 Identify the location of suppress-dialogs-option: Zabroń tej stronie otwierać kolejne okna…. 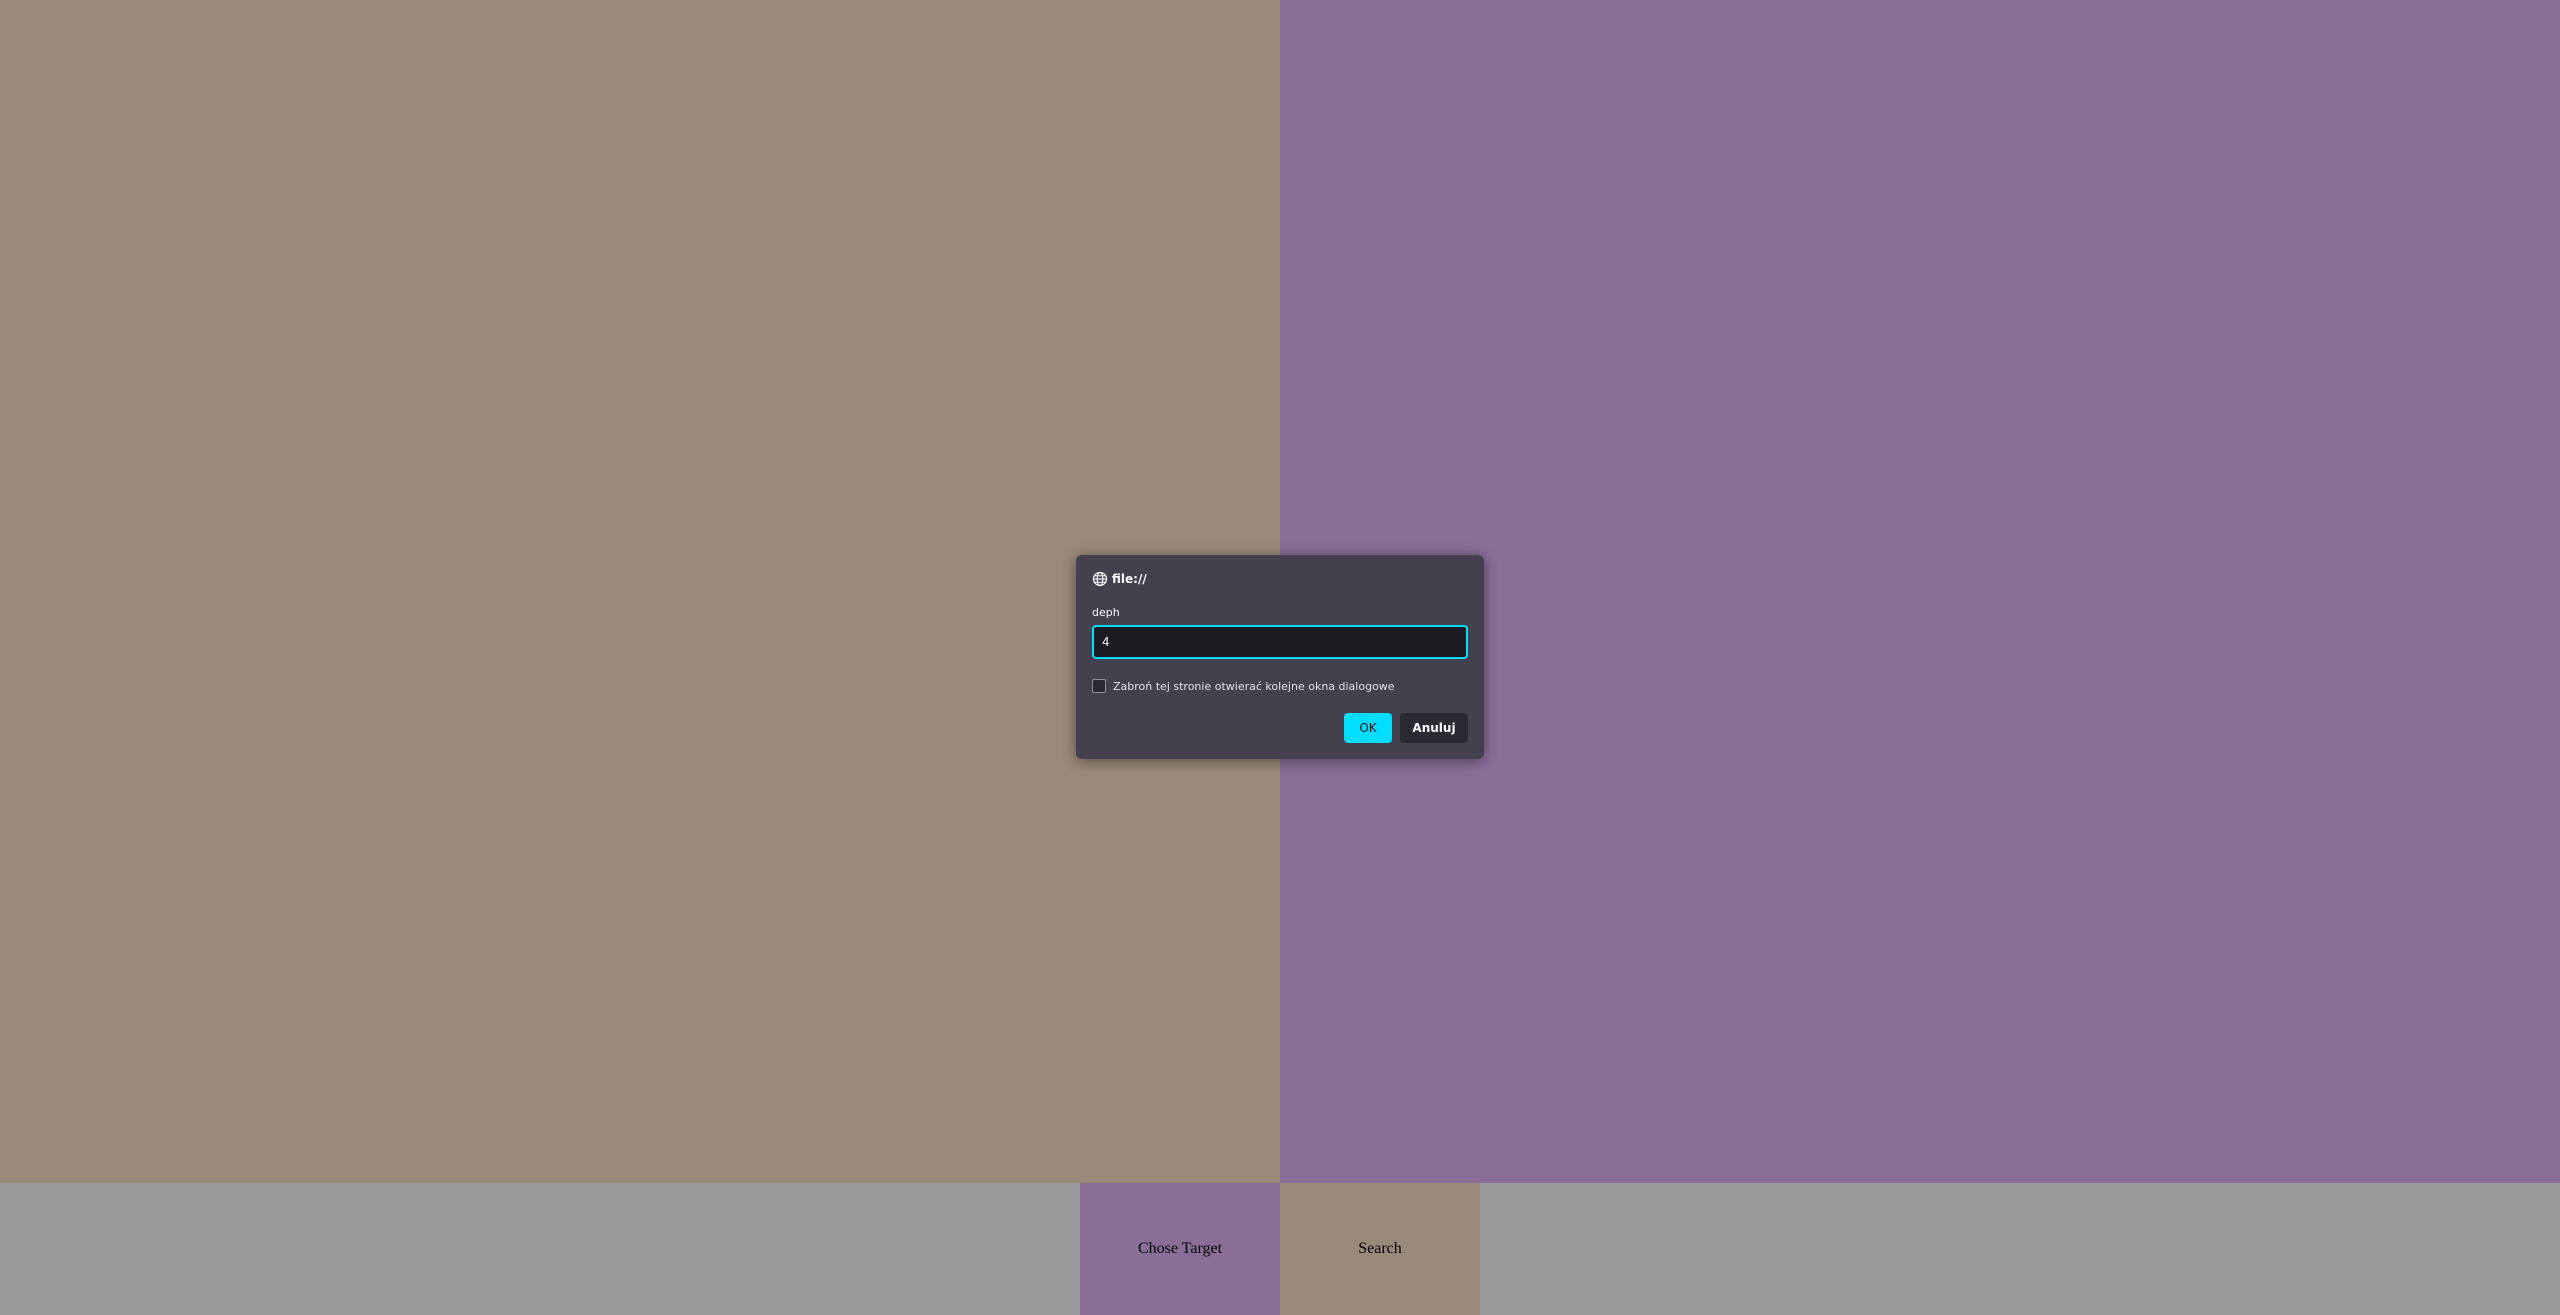
(1243, 686).